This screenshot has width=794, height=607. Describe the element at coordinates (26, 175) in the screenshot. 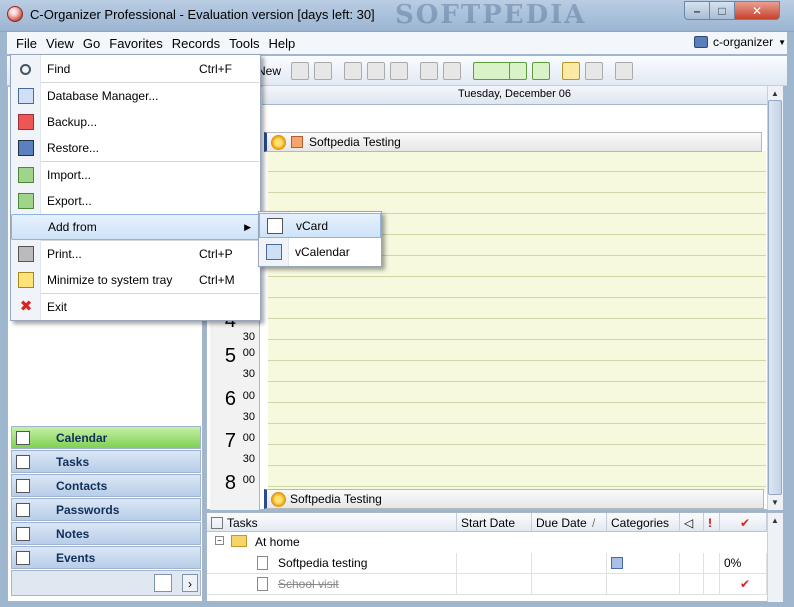

I see `import-icon` at that location.